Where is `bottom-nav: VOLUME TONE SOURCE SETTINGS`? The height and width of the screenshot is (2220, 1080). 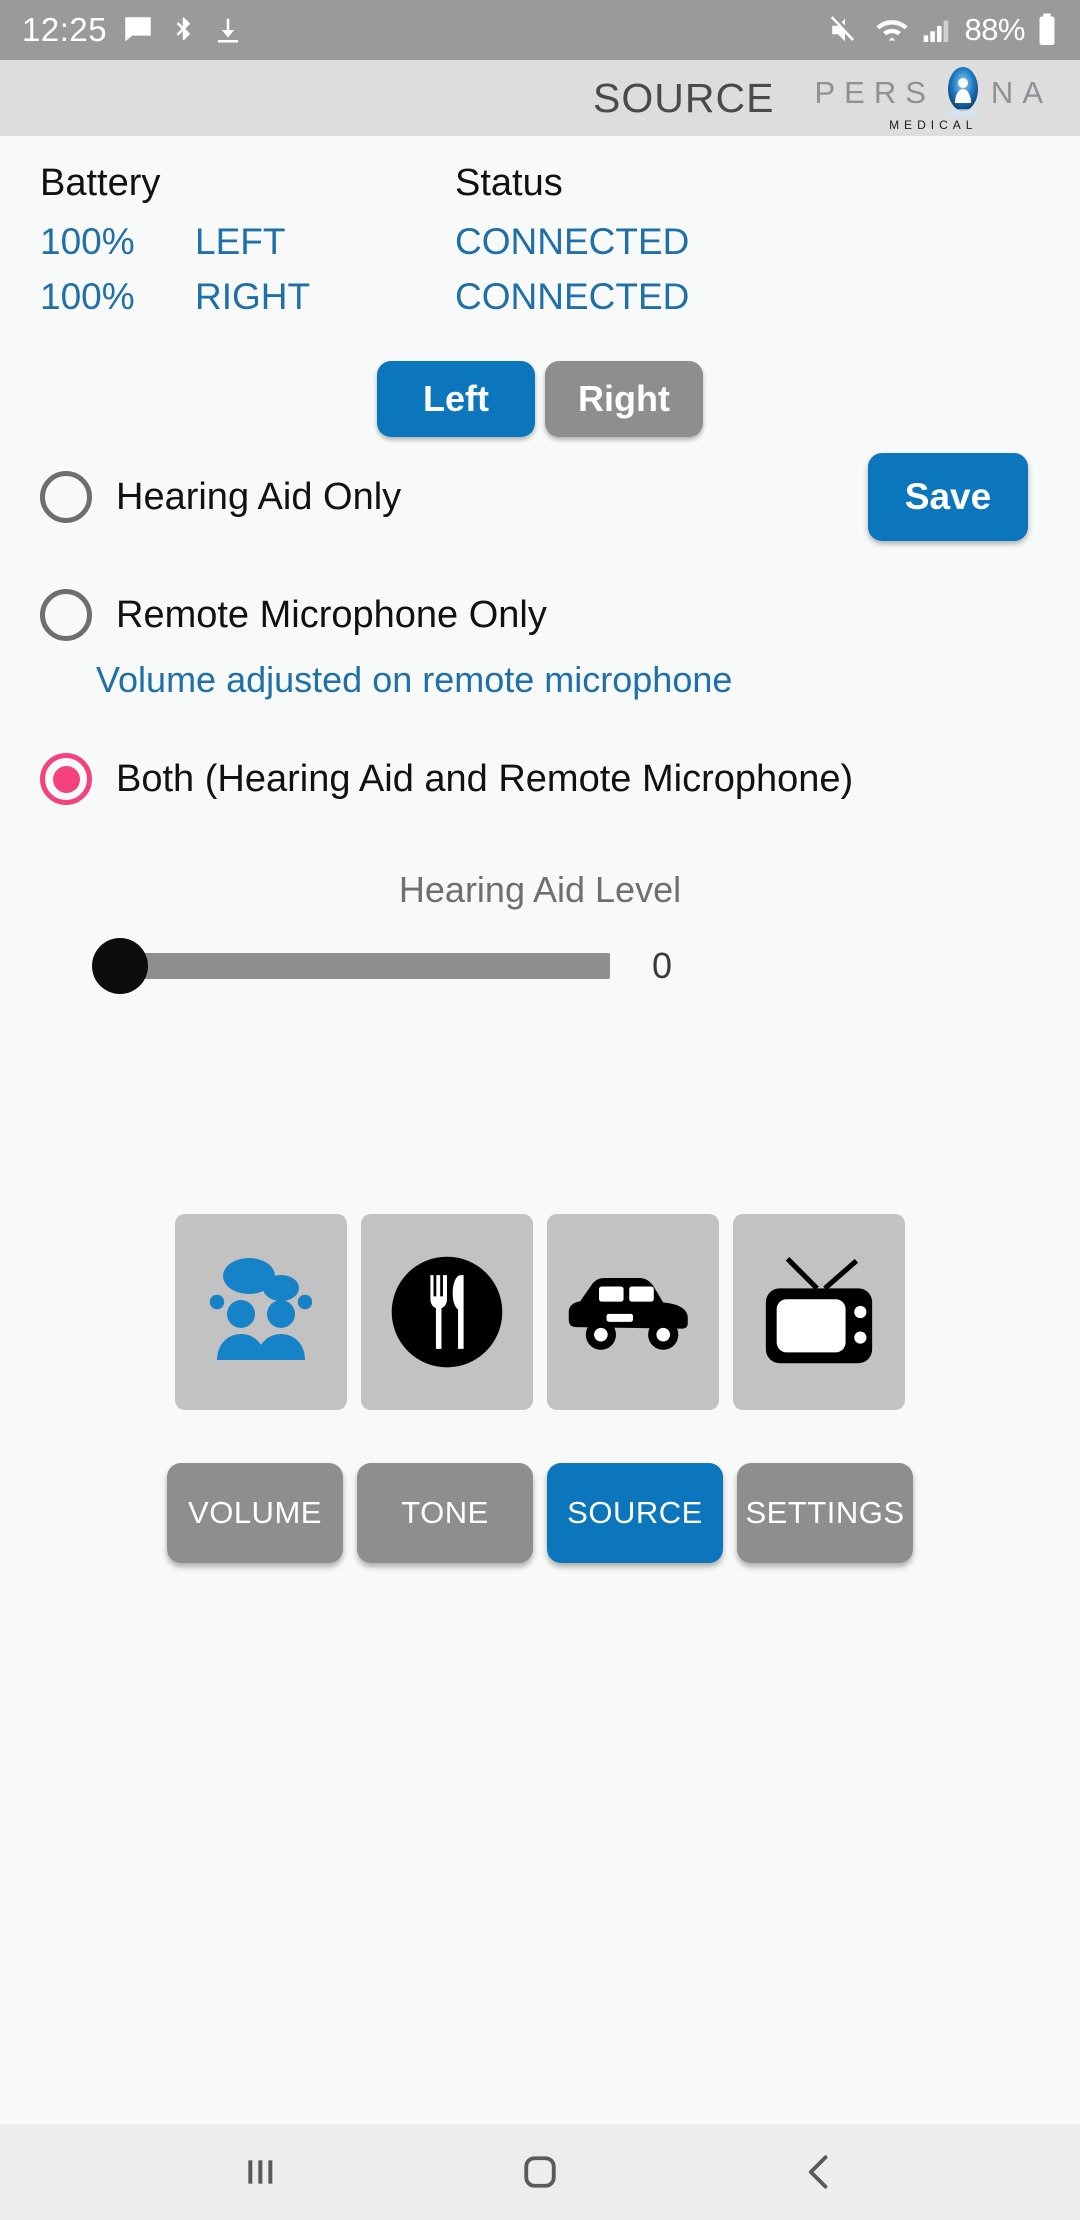 bottom-nav: VOLUME TONE SOURCE SETTINGS is located at coordinates (540, 1513).